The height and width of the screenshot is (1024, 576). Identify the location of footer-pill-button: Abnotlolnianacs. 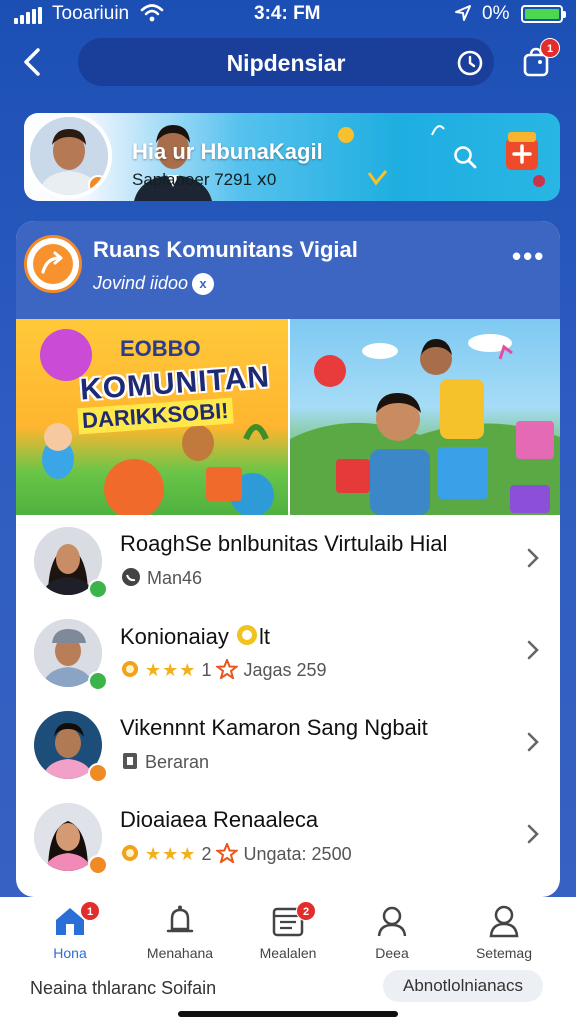
(463, 986).